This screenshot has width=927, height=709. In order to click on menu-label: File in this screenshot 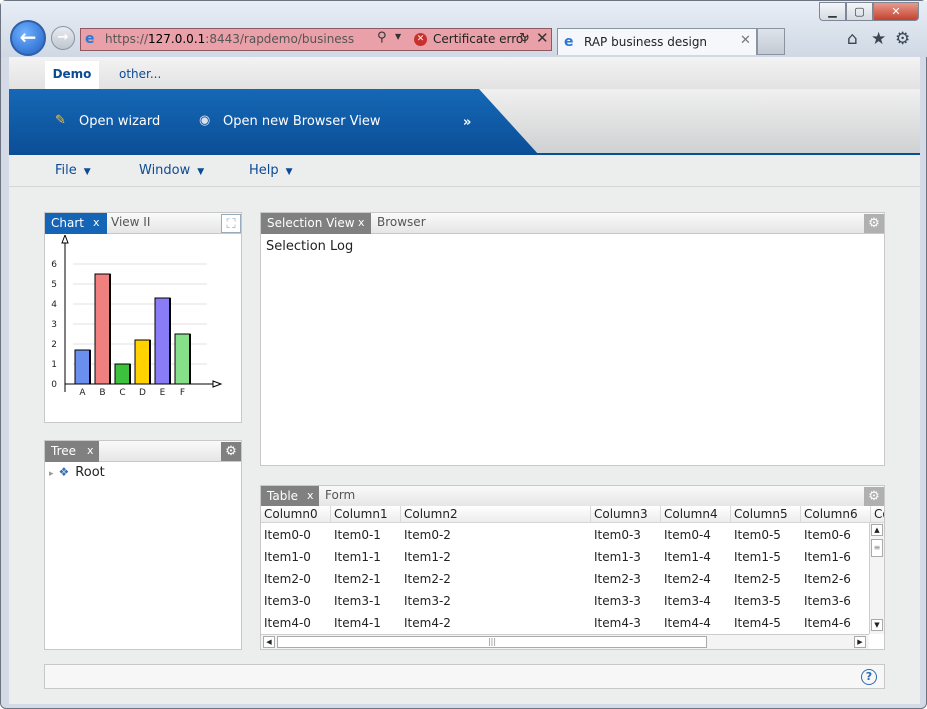, I will do `click(66, 170)`.